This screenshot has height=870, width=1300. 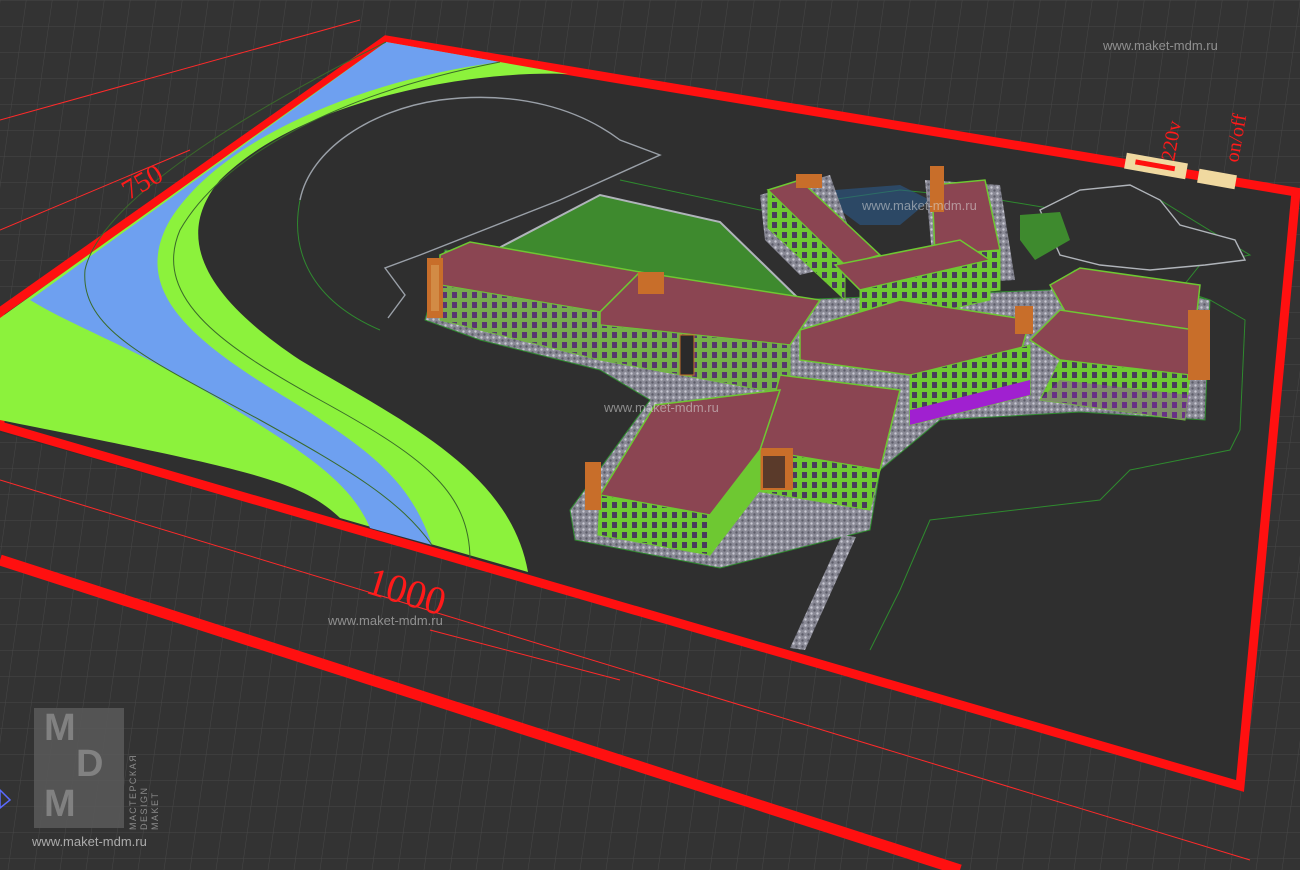 I want to click on logo-tagline-line: МАСТЕРСКАЯ, so click(x=133, y=791).